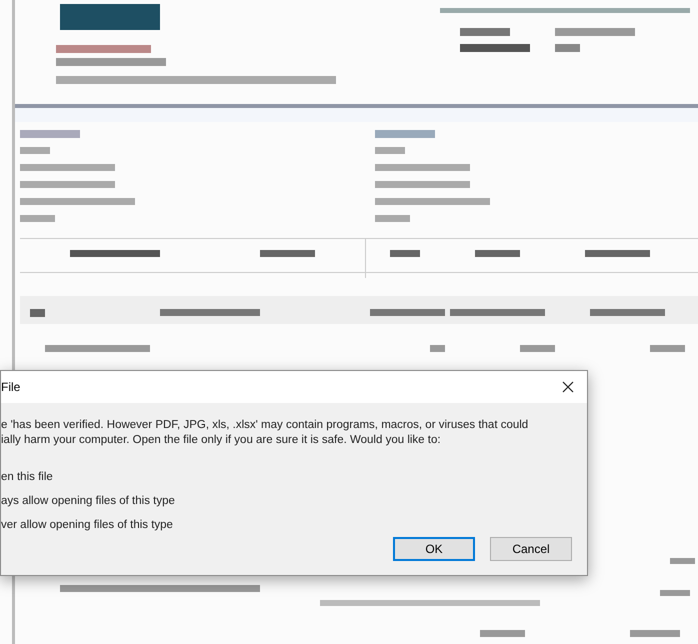 The width and height of the screenshot is (698, 644). I want to click on dialog-button: OK, so click(434, 549).